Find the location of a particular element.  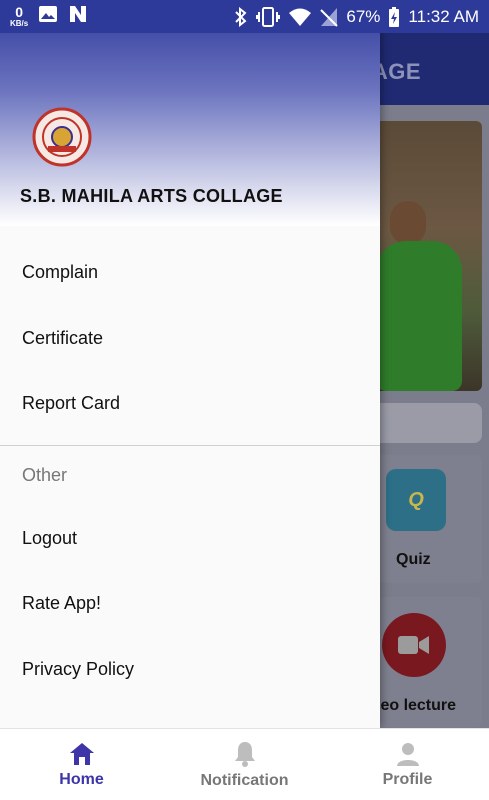

network-speed: 0 KB/s is located at coordinates (19, 15).